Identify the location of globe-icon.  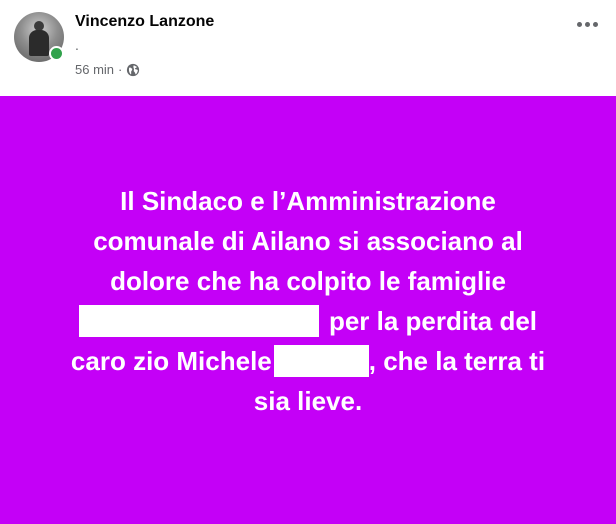
(133, 70).